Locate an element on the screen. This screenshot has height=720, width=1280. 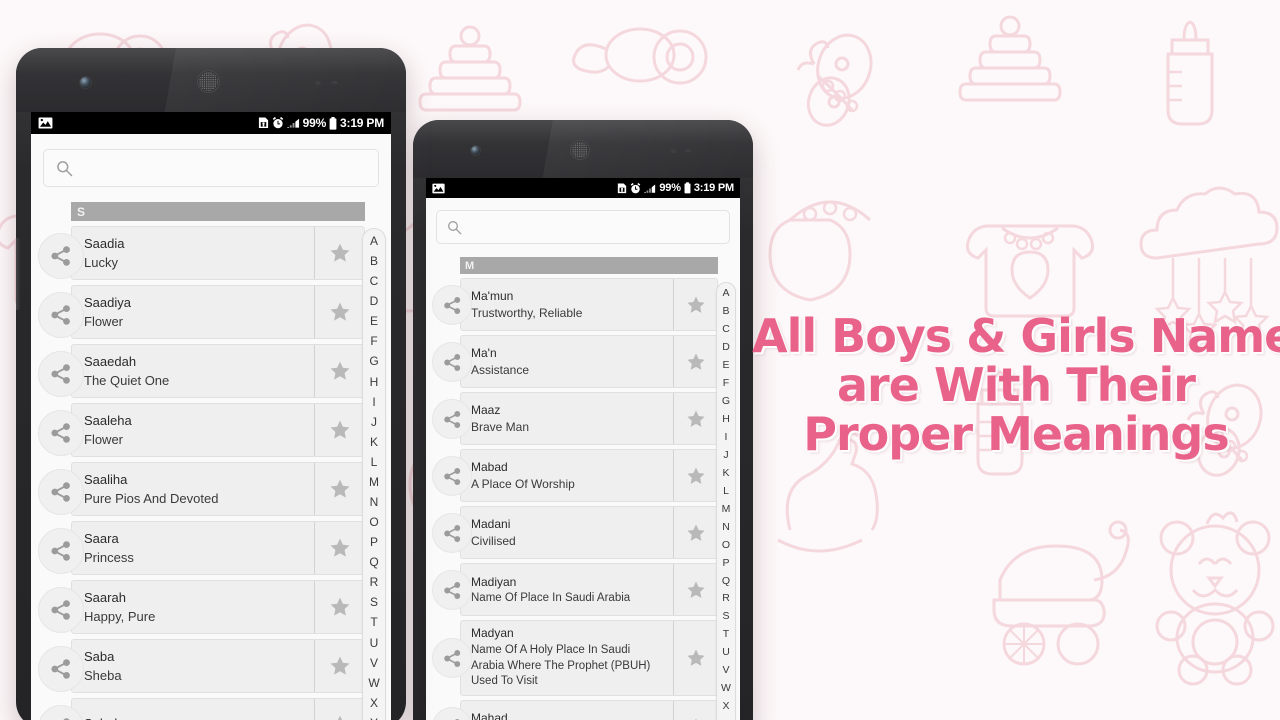
name-card: Saarah Happy, Pure is located at coordinates (218, 607).